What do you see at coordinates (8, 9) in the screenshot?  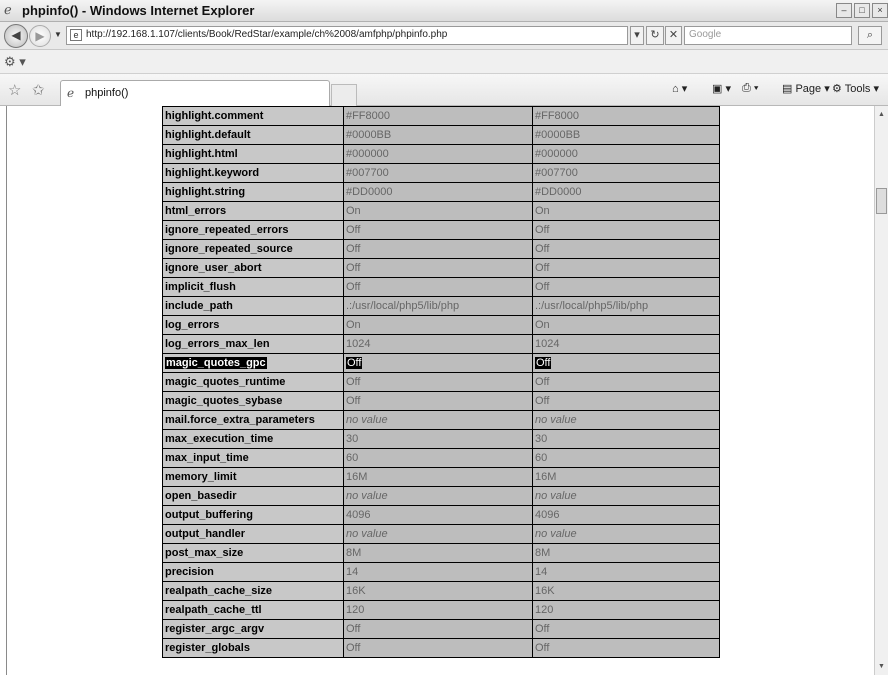 I see `ie-logo-icon: ℯ` at bounding box center [8, 9].